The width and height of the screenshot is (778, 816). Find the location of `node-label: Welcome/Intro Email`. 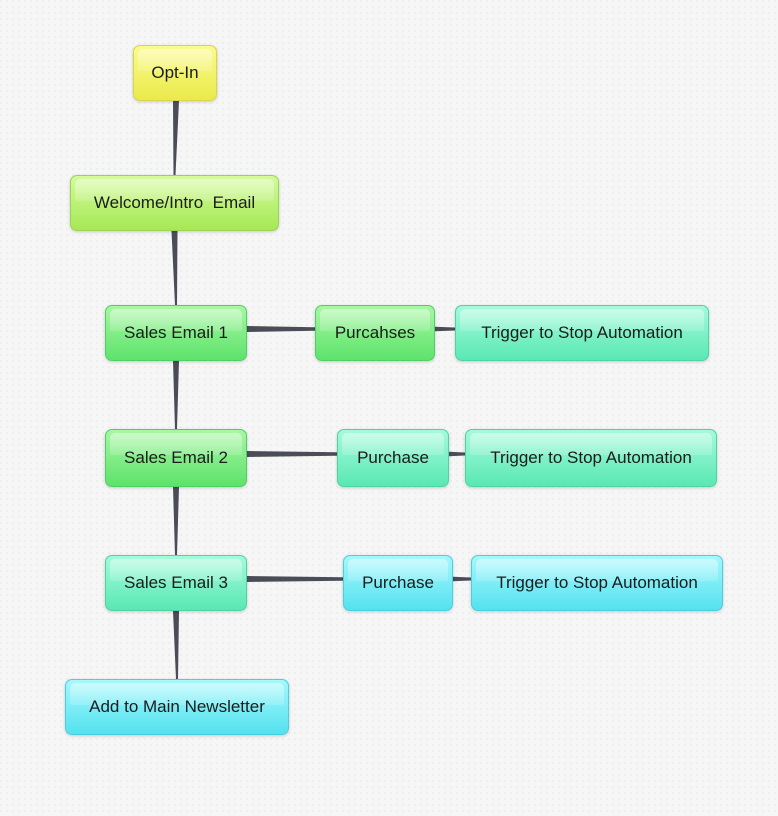

node-label: Welcome/Intro Email is located at coordinates (174, 202).